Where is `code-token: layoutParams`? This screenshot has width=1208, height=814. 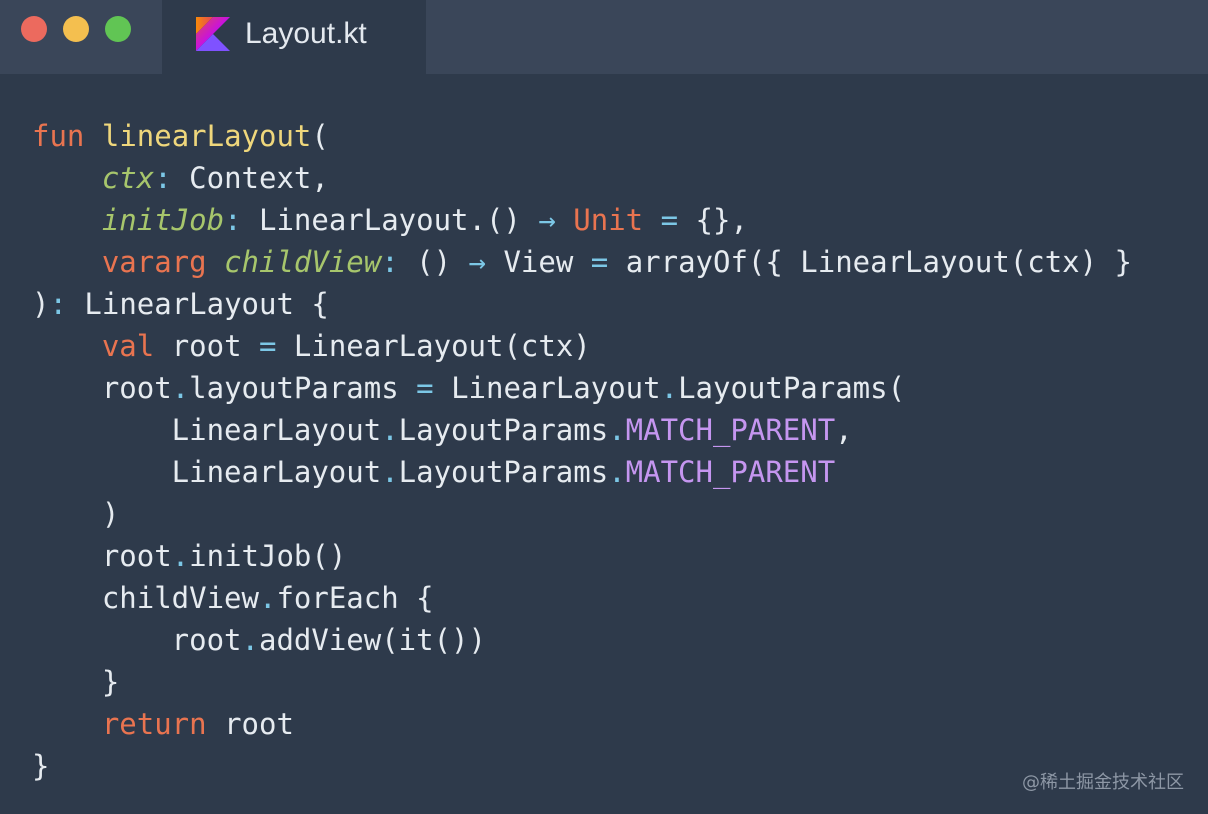
code-token: layoutParams is located at coordinates (303, 388).